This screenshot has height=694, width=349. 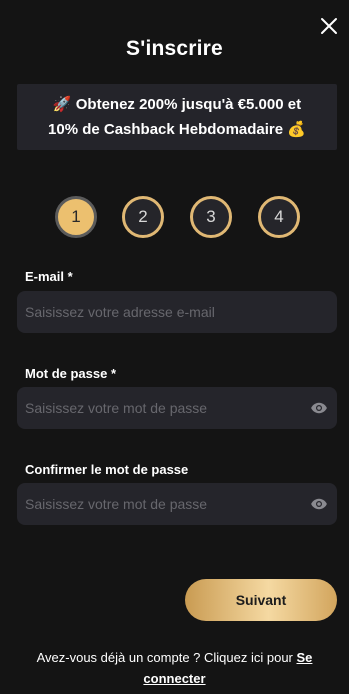 What do you see at coordinates (174, 218) in the screenshot?
I see `step-indicator: 1 2 3 4` at bounding box center [174, 218].